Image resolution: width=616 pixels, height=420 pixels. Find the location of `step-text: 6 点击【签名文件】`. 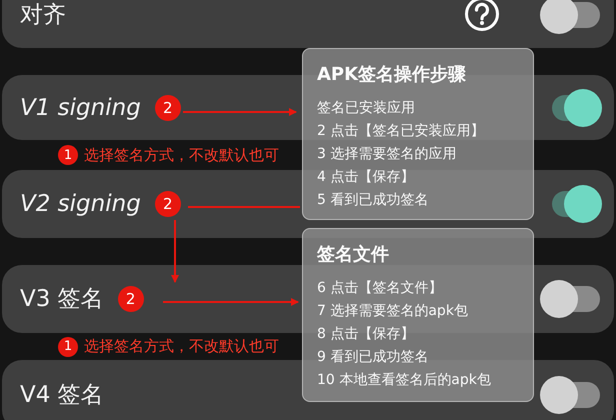

step-text: 6 点击【签名文件】 is located at coordinates (380, 288).